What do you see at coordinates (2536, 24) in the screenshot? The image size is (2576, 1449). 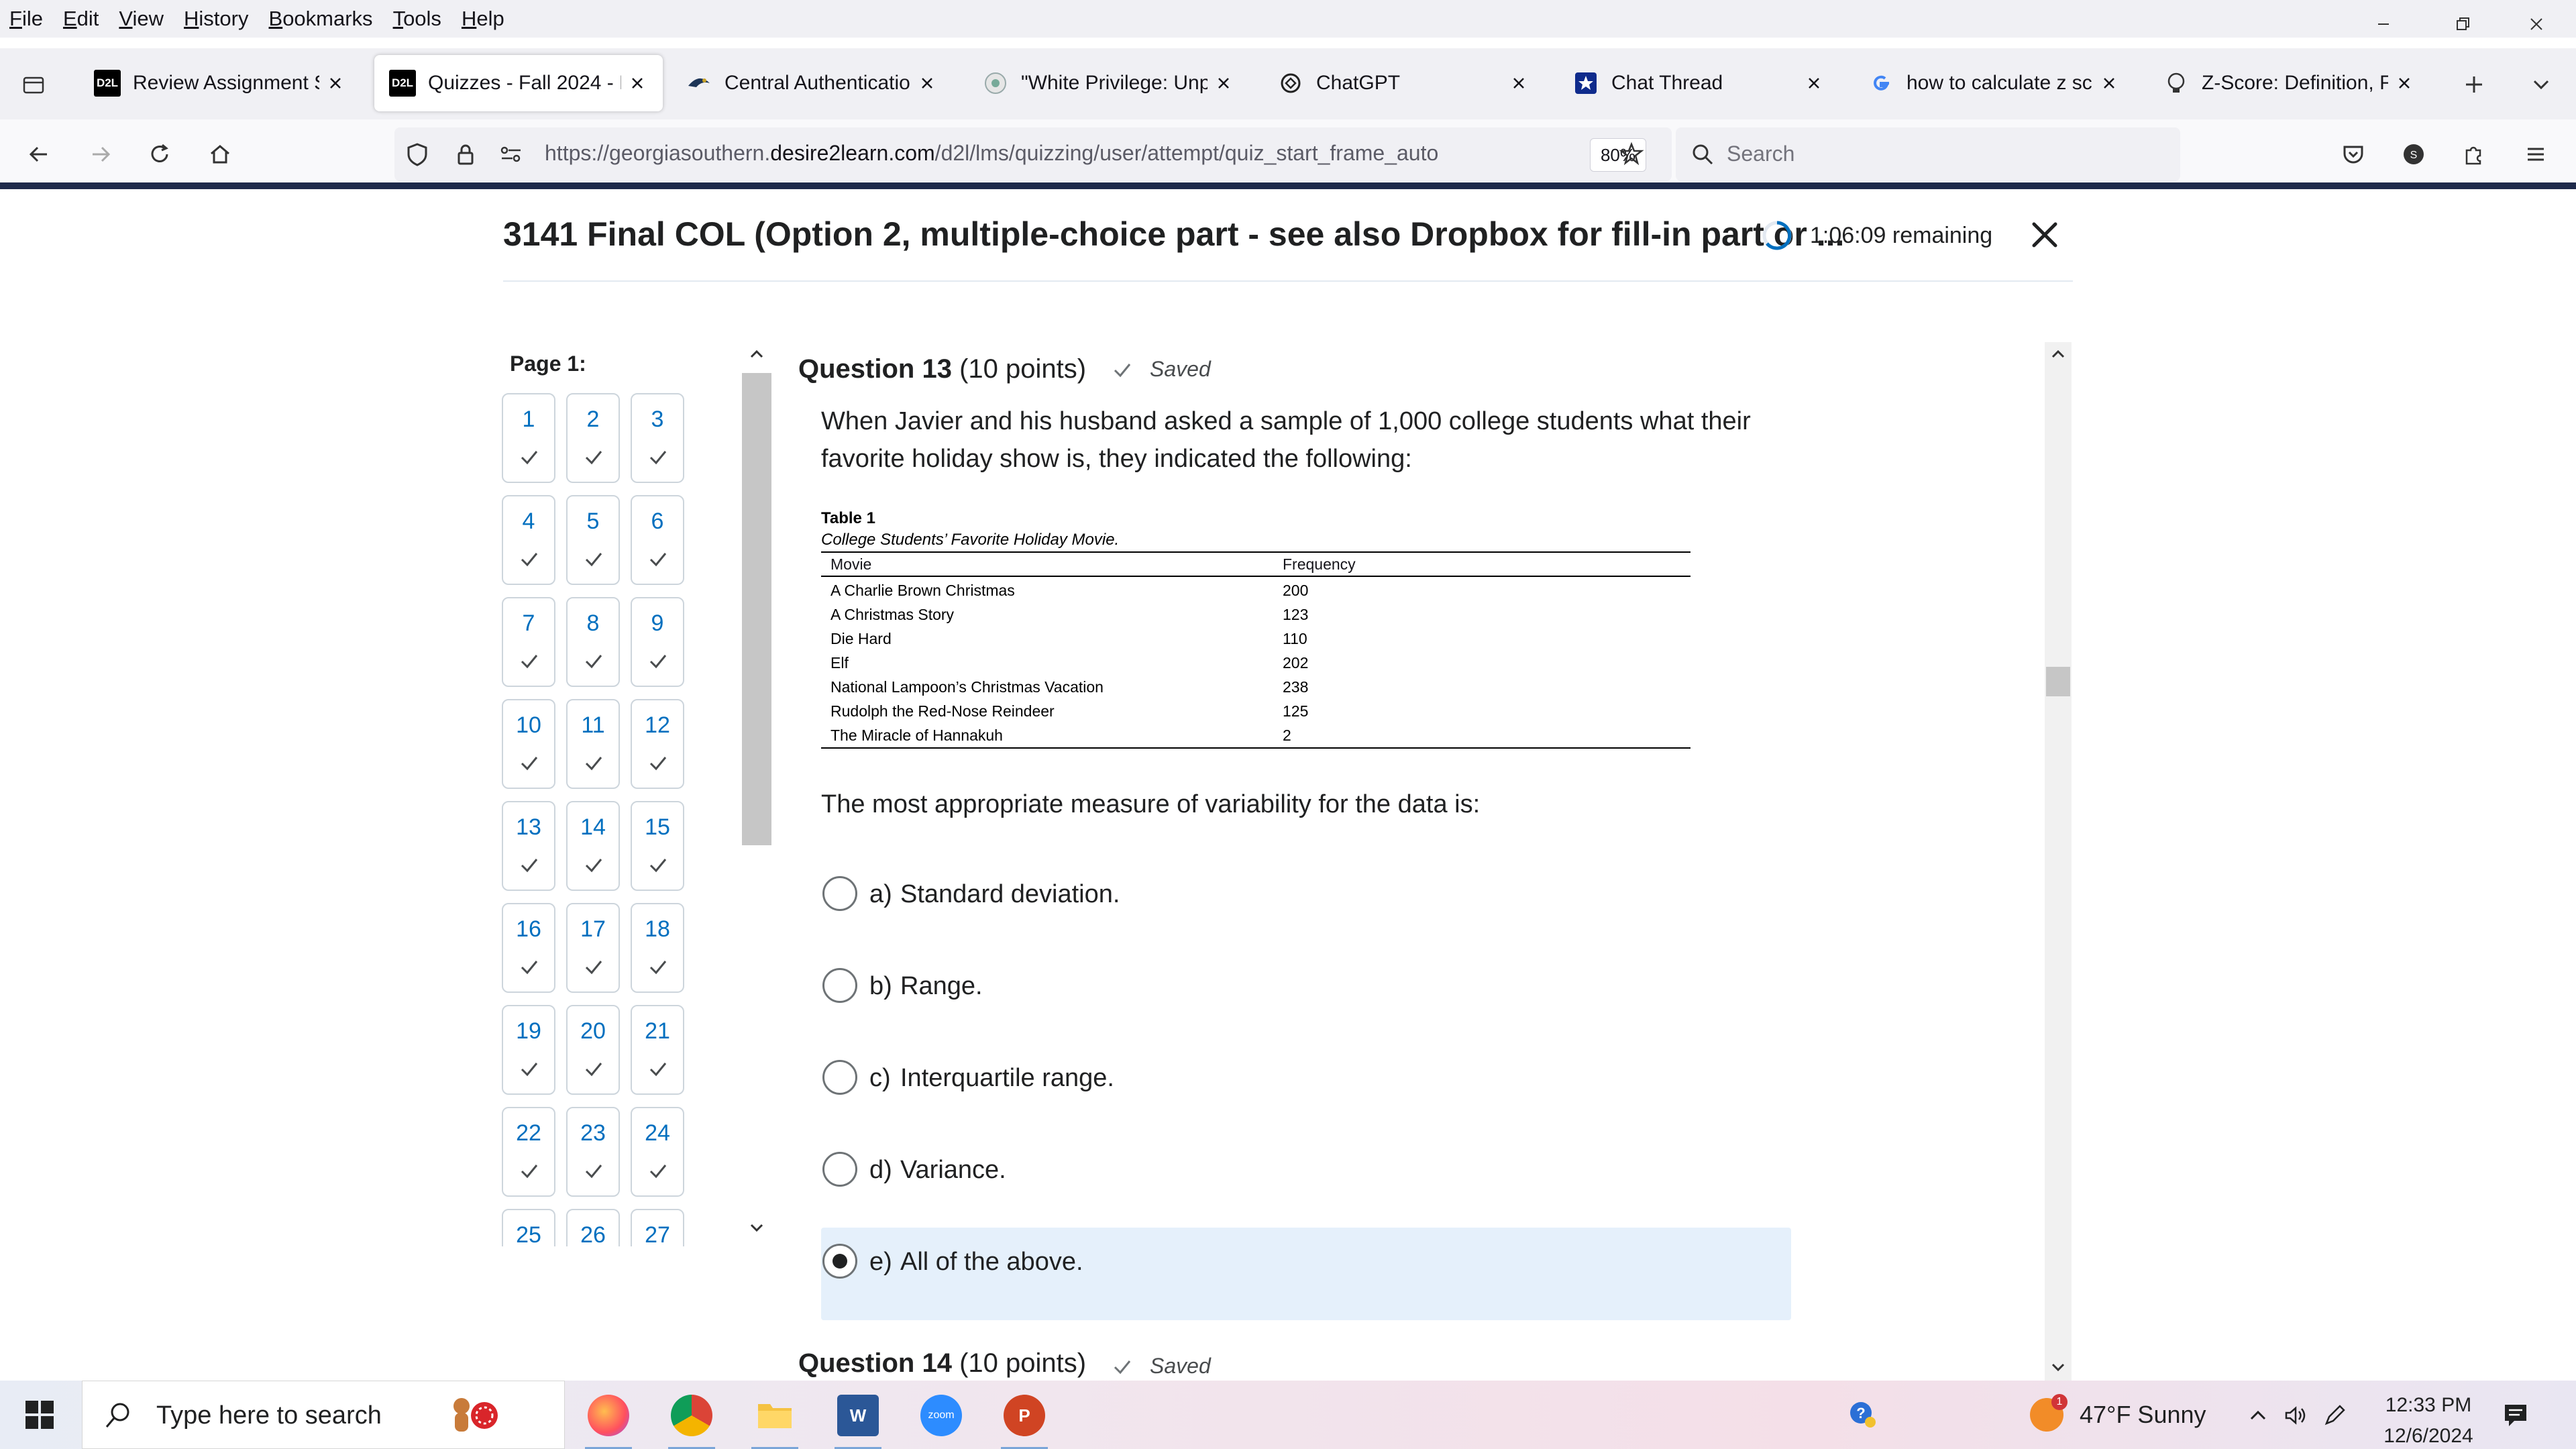 I see `close-window-button` at bounding box center [2536, 24].